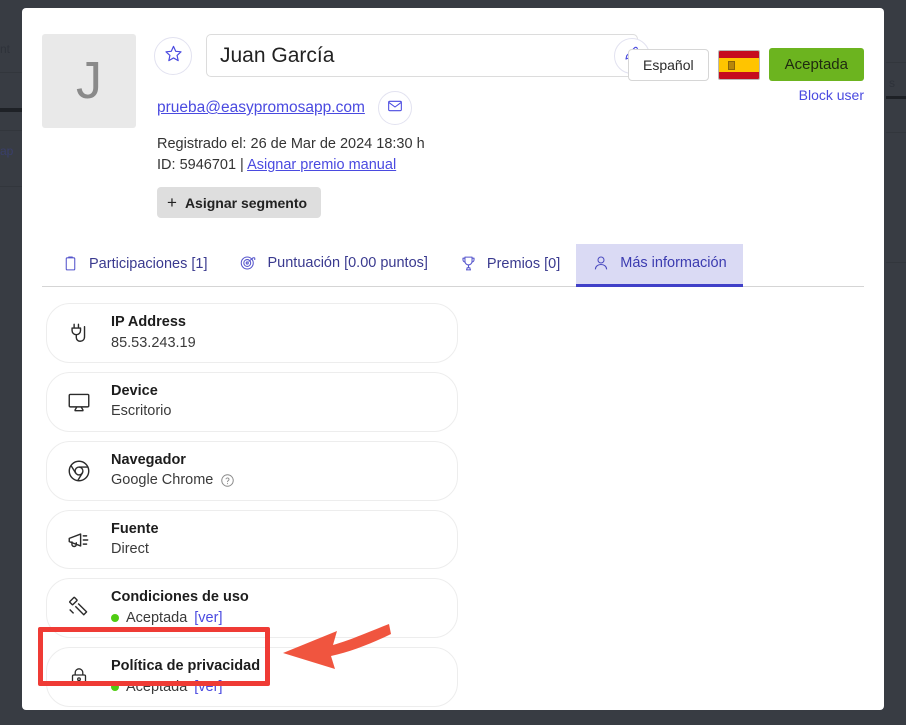 This screenshot has width=906, height=725. I want to click on assign-prize-link: Asignar premio manual, so click(321, 165).